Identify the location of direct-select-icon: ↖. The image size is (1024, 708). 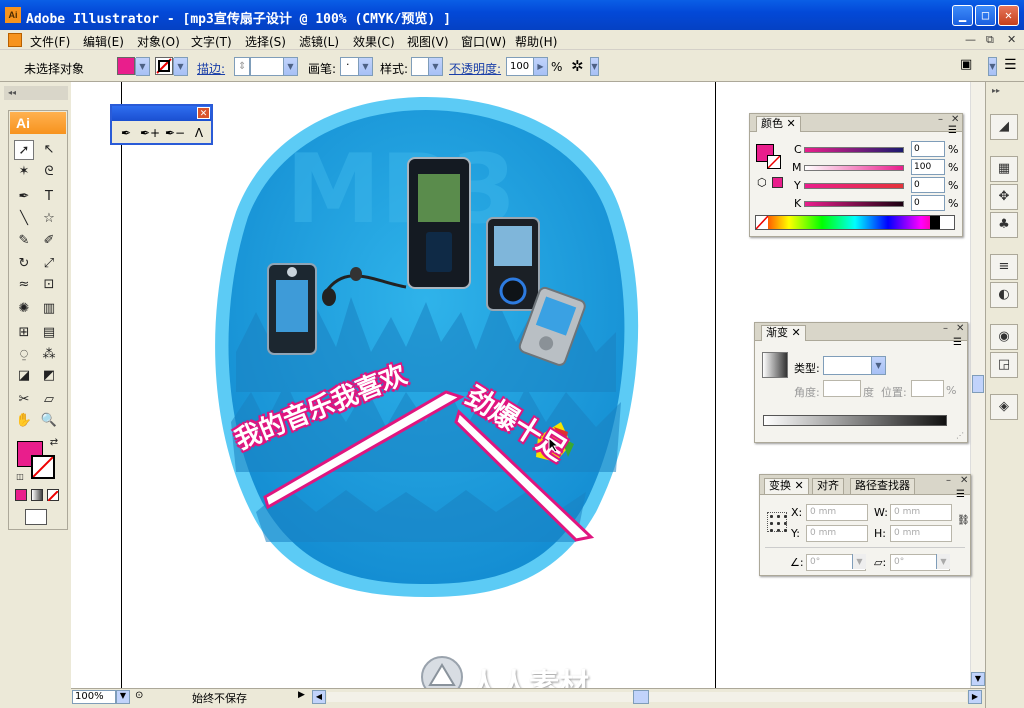
(49, 150).